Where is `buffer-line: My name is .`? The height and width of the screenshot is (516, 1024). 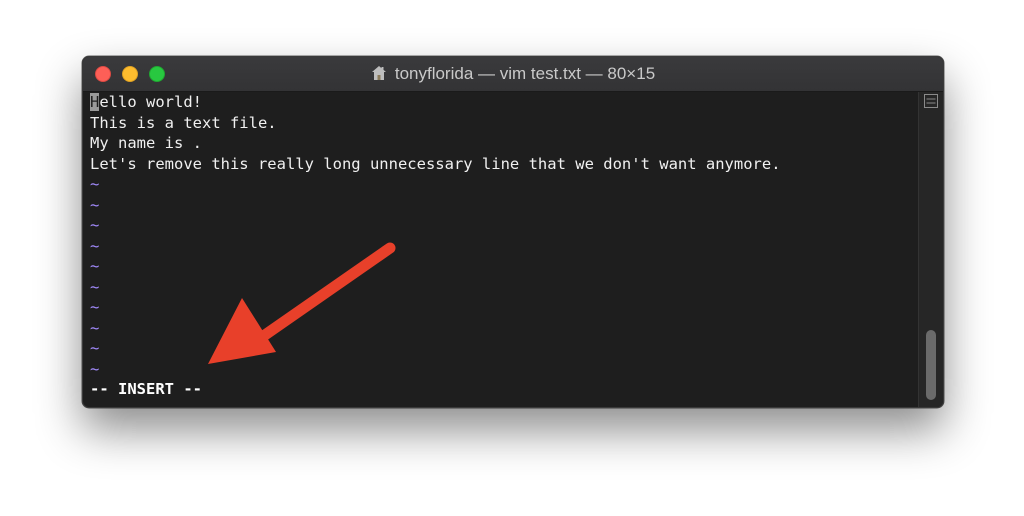
buffer-line: My name is . is located at coordinates (146, 143).